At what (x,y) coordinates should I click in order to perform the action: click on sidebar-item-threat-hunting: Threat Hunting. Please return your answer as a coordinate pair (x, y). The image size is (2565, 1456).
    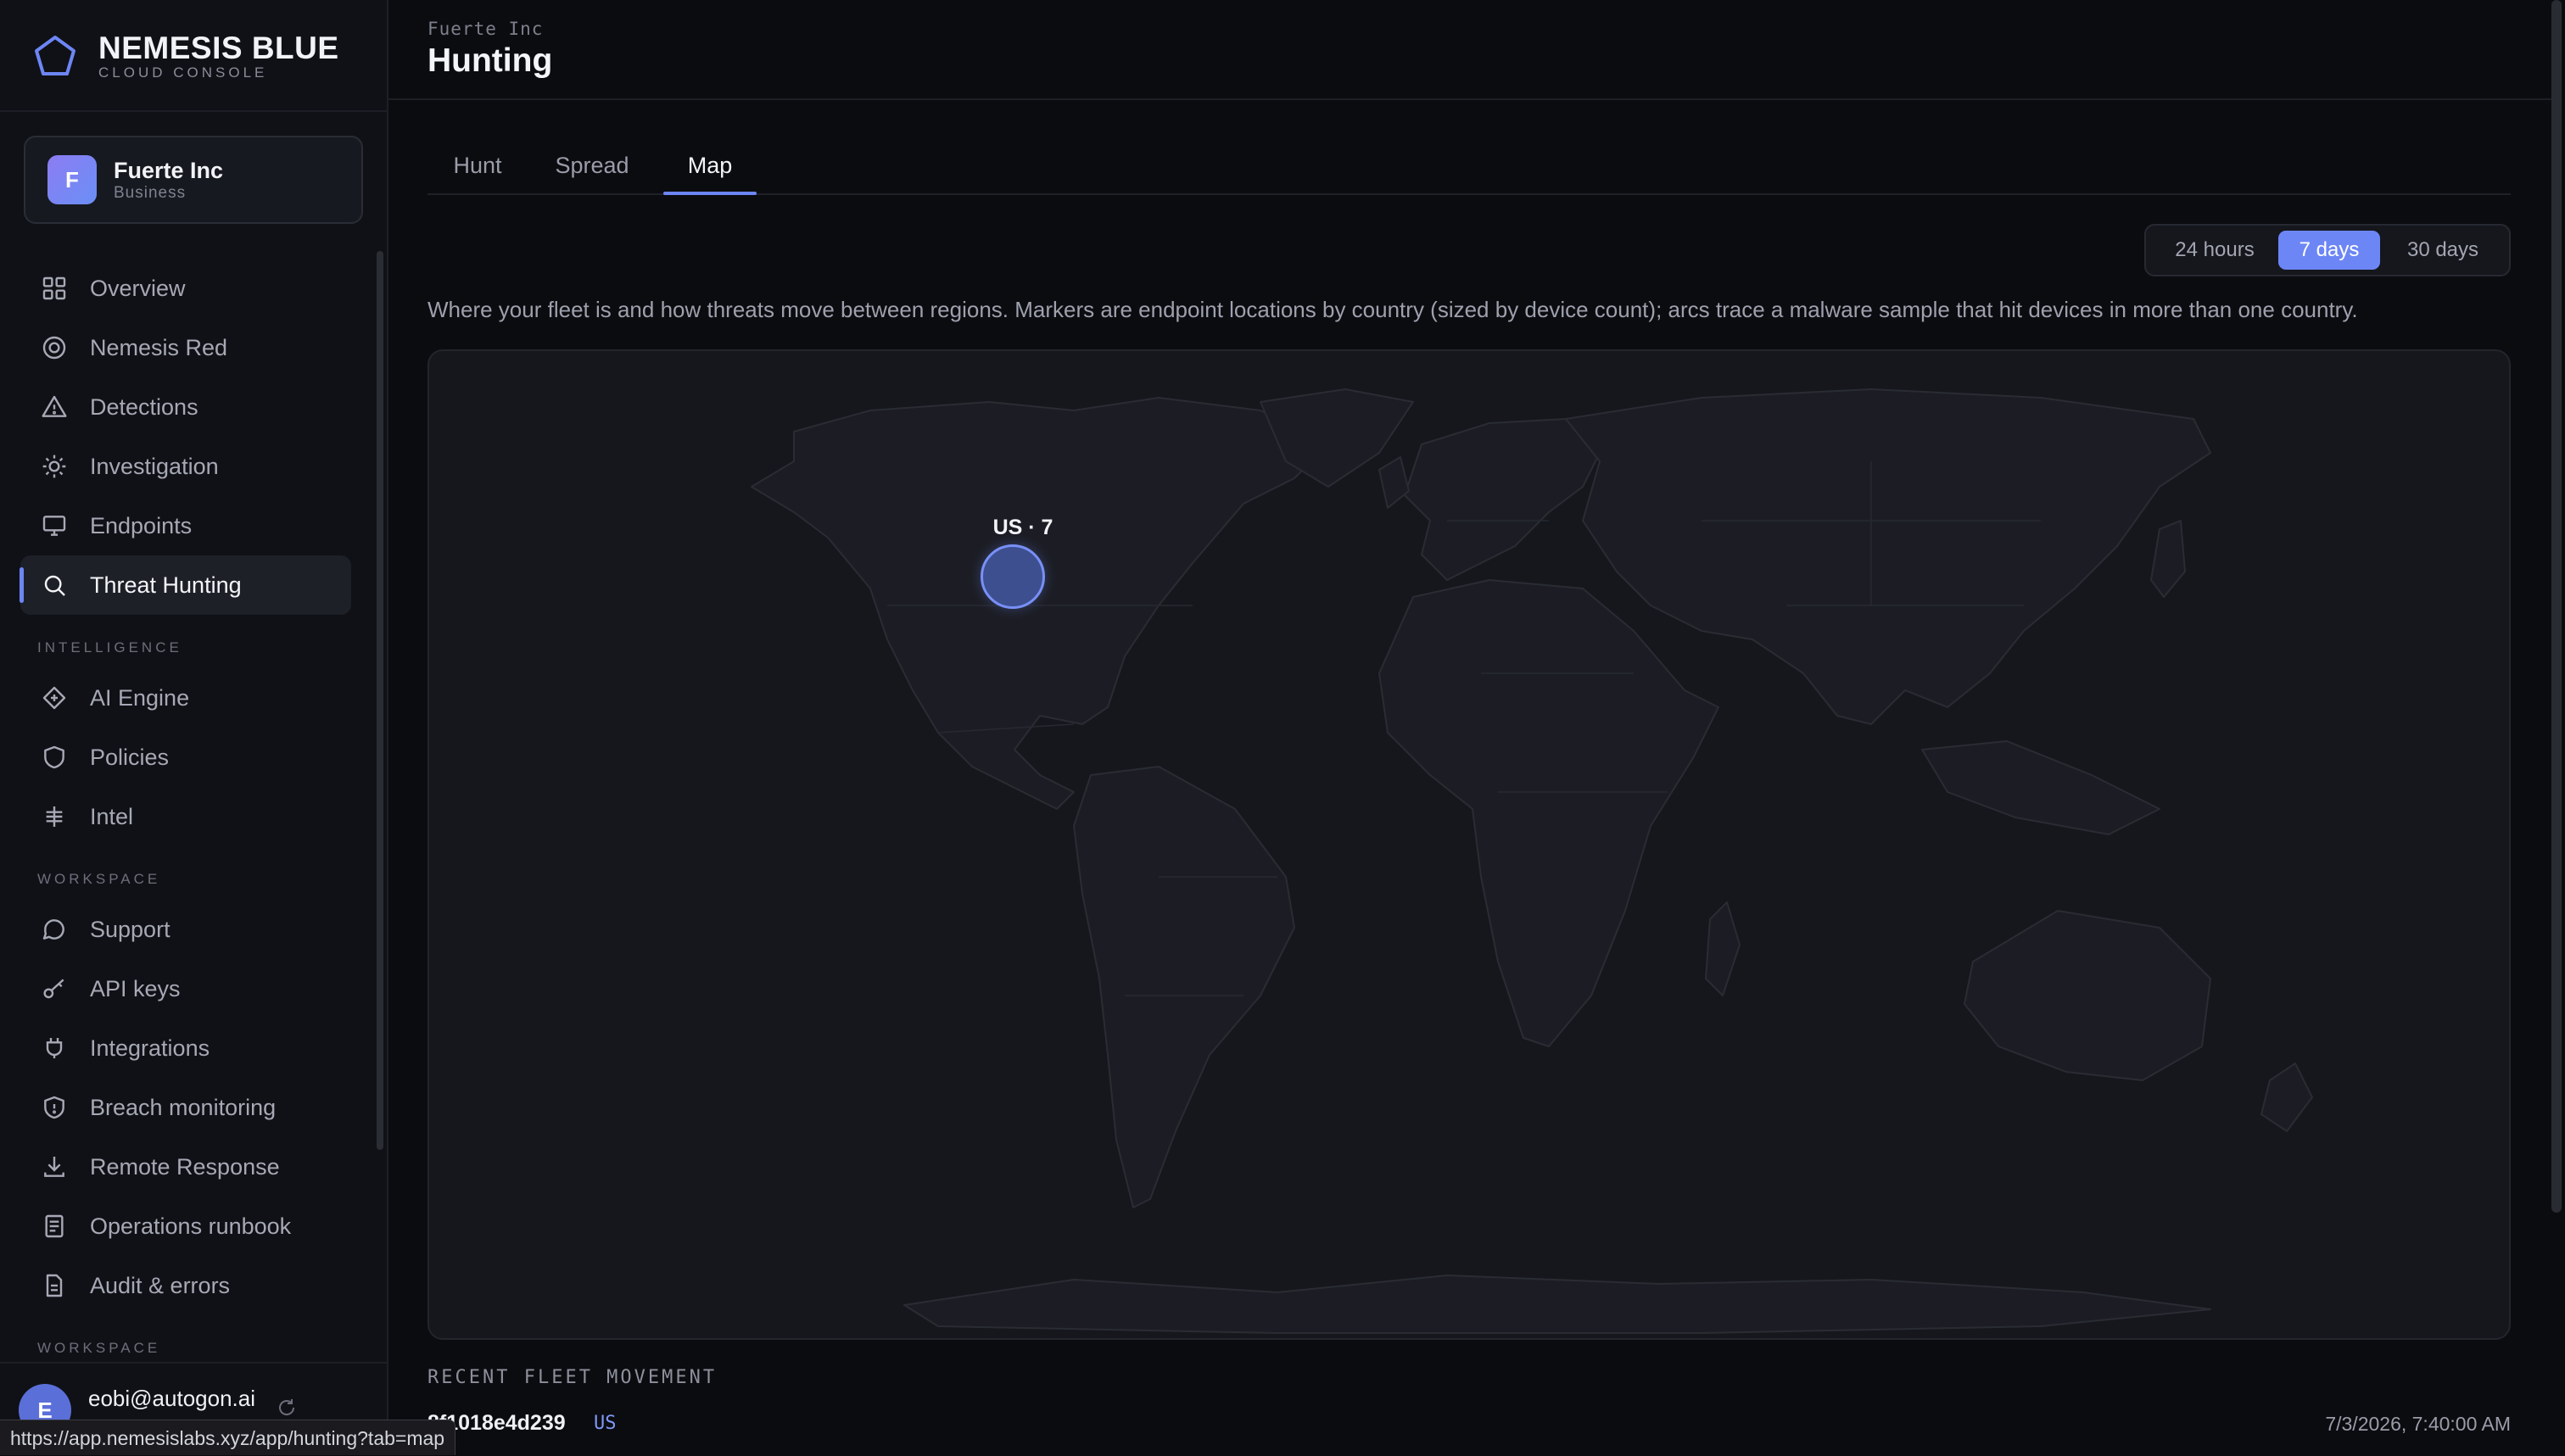
    Looking at the image, I should click on (185, 585).